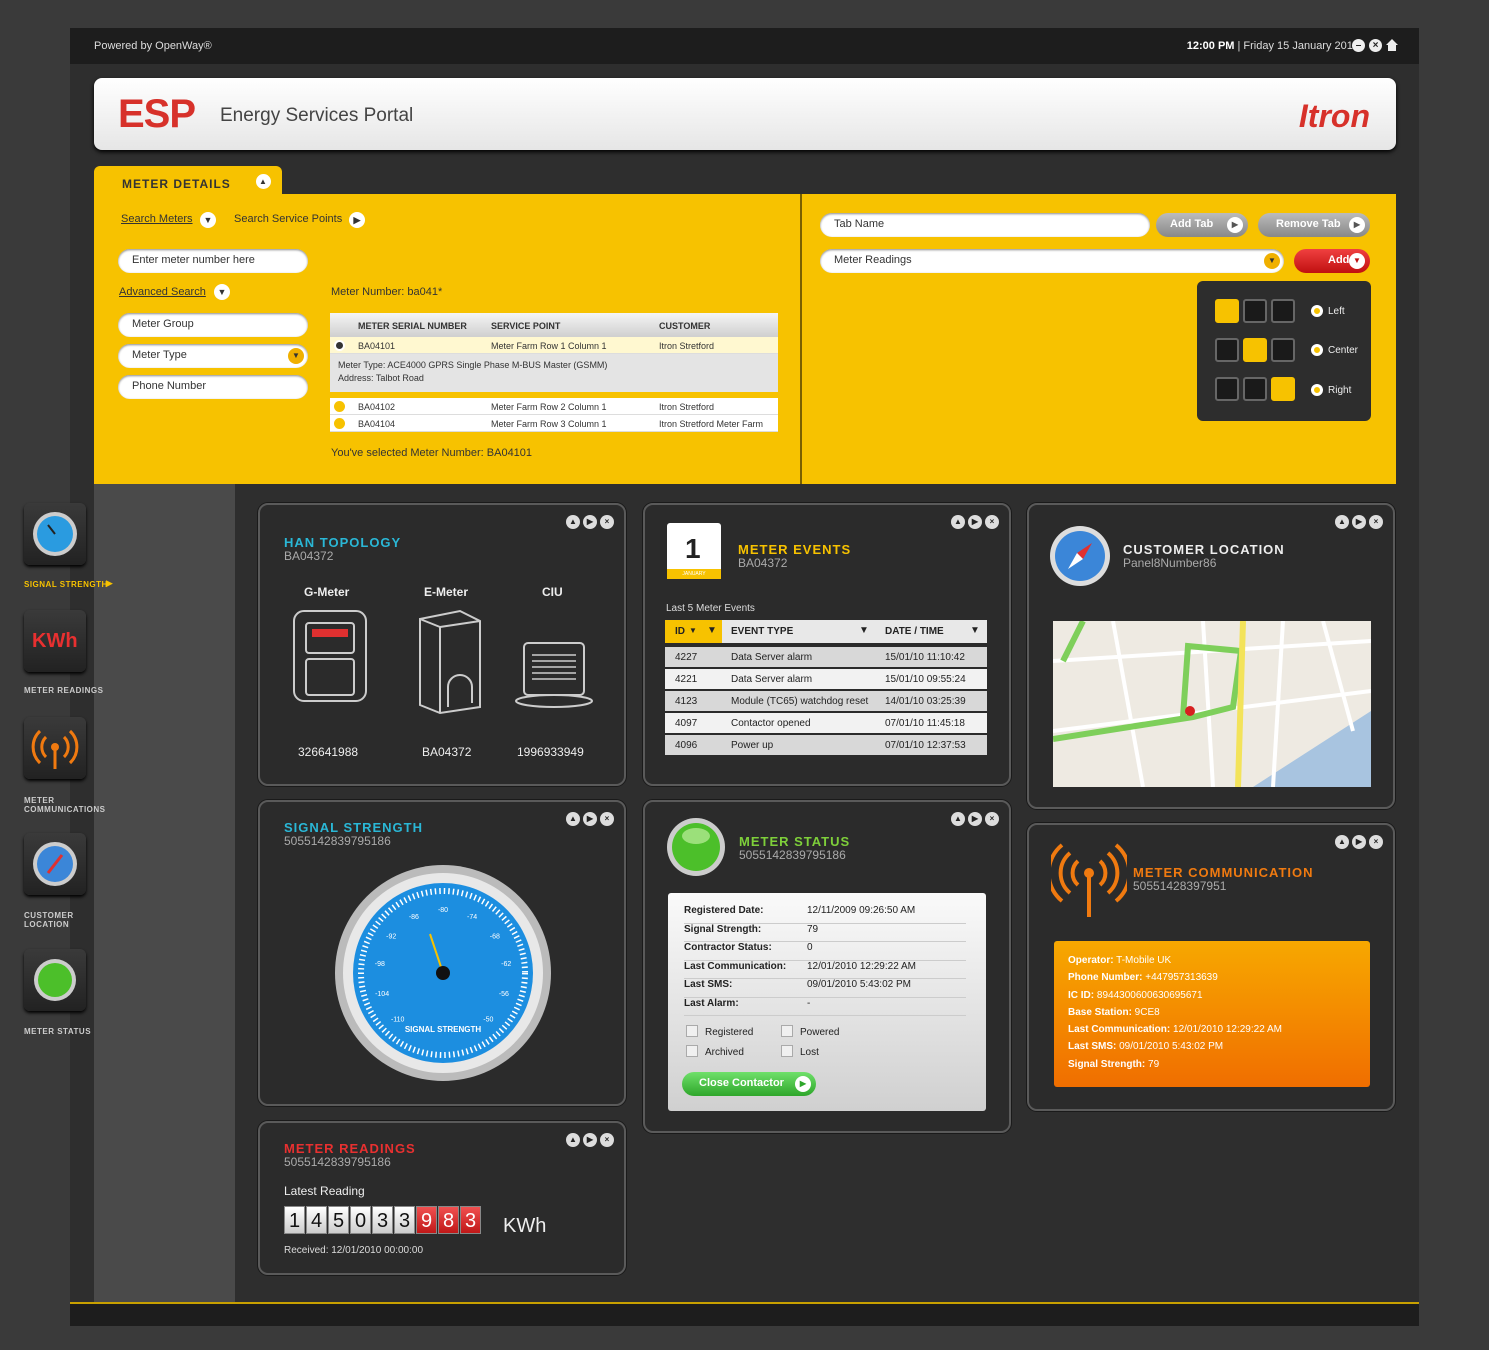 The image size is (1489, 1350). I want to click on add-tab-button: Add Tab ▶, so click(1202, 225).